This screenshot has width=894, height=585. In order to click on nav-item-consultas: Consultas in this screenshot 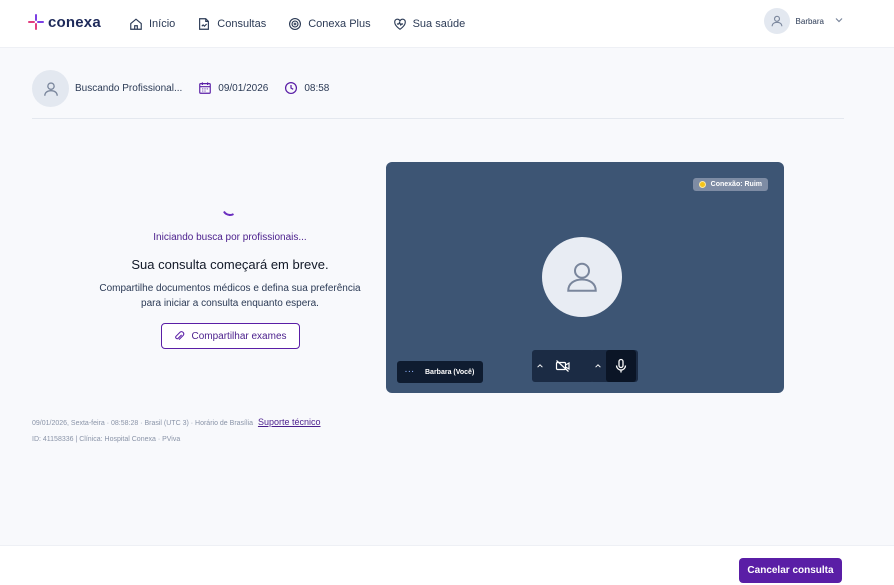, I will do `click(231, 24)`.